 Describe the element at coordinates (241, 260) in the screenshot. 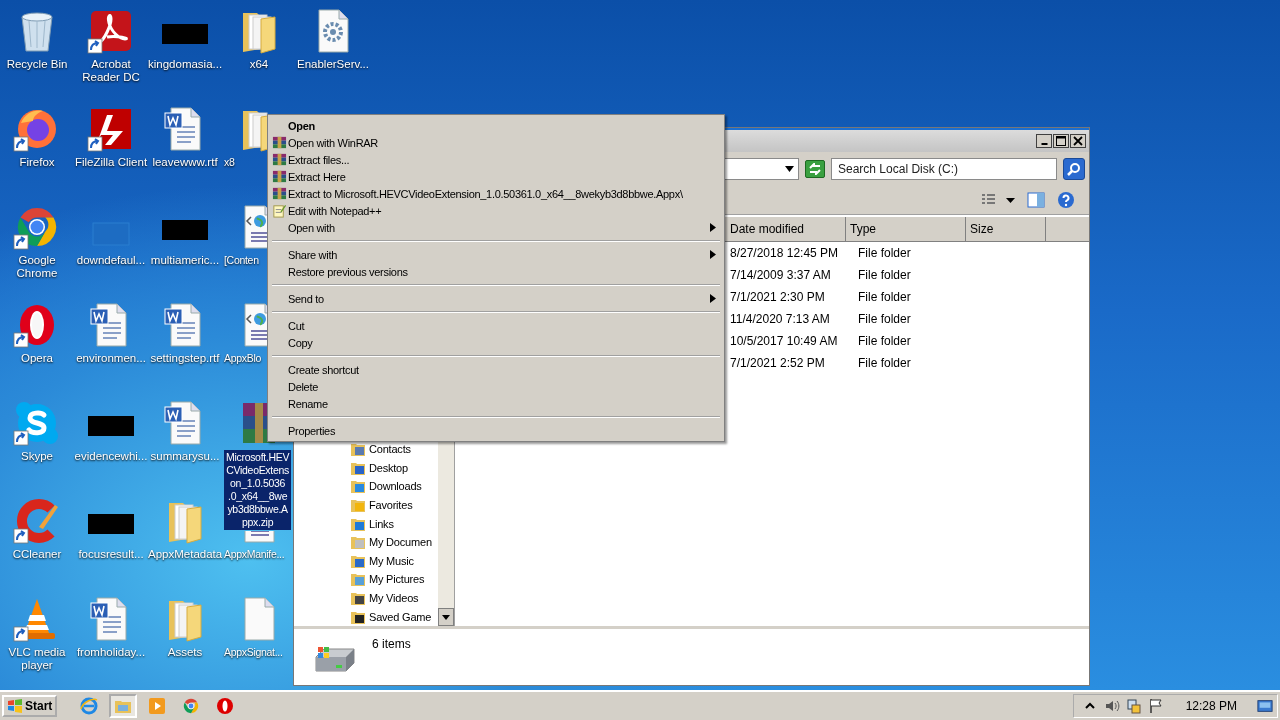

I see `icon-label: [Conten` at that location.